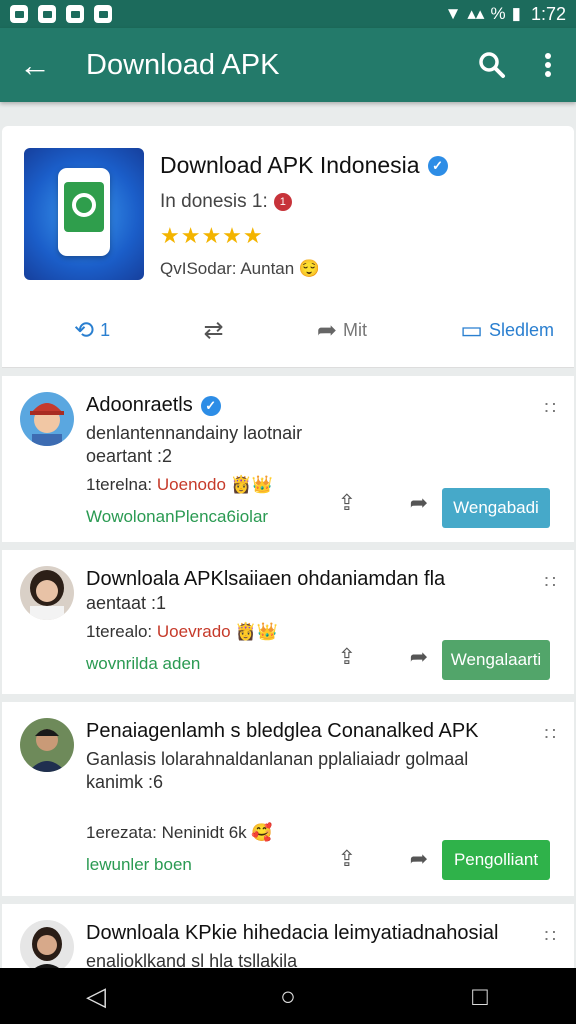  What do you see at coordinates (300, 731) in the screenshot?
I see `post-author: Penaiagenlamh s bledglea Conanalked APK` at bounding box center [300, 731].